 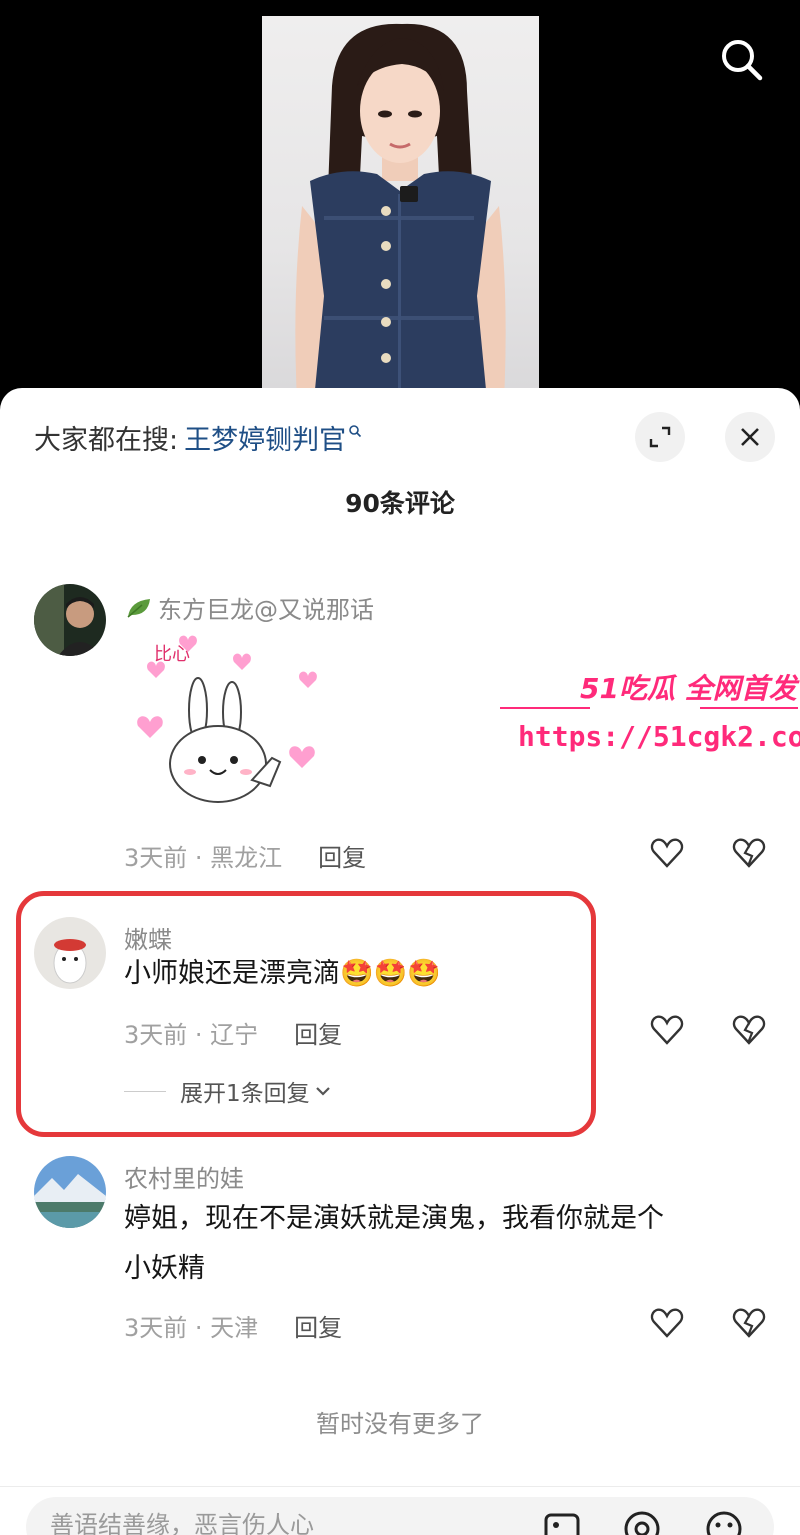 What do you see at coordinates (400, 503) in the screenshot?
I see `comment-count: 90条评论` at bounding box center [400, 503].